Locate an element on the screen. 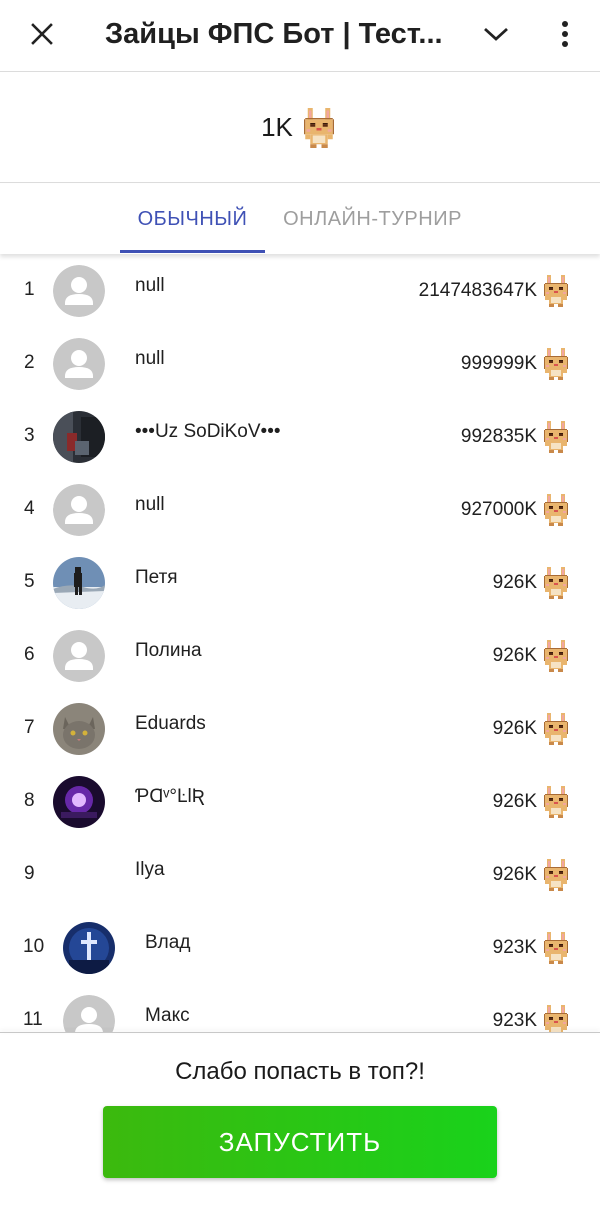 The width and height of the screenshot is (600, 1221). close-button is located at coordinates (42, 34).